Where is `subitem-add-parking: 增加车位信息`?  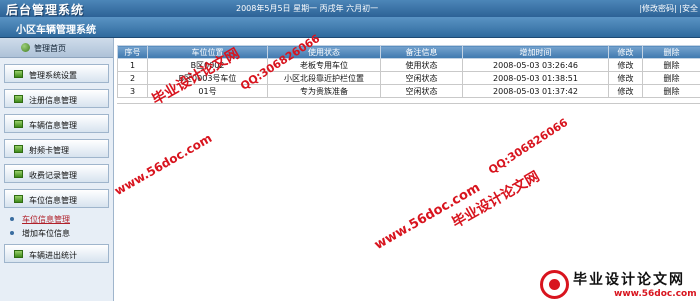
subitem-add-parking: 增加车位信息 is located at coordinates (56, 233).